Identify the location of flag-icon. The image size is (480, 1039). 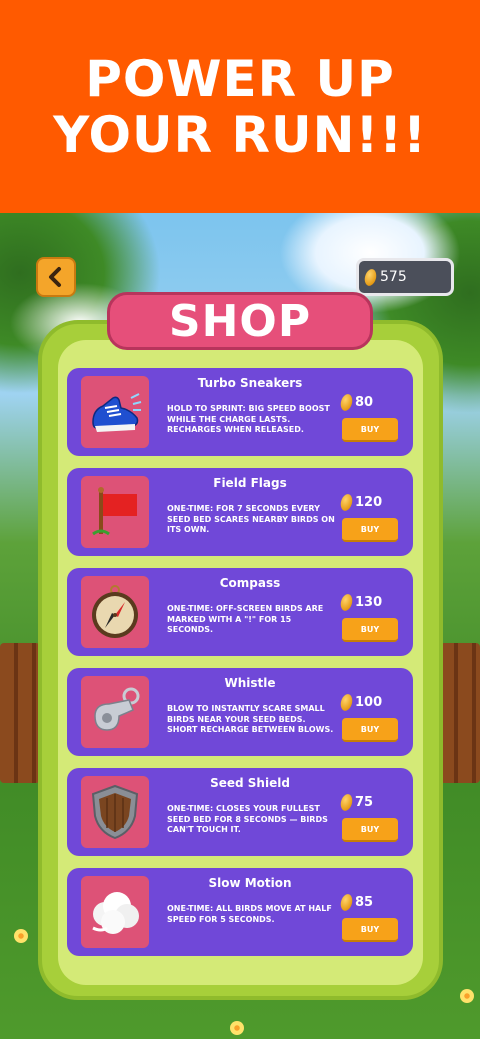
(114, 511).